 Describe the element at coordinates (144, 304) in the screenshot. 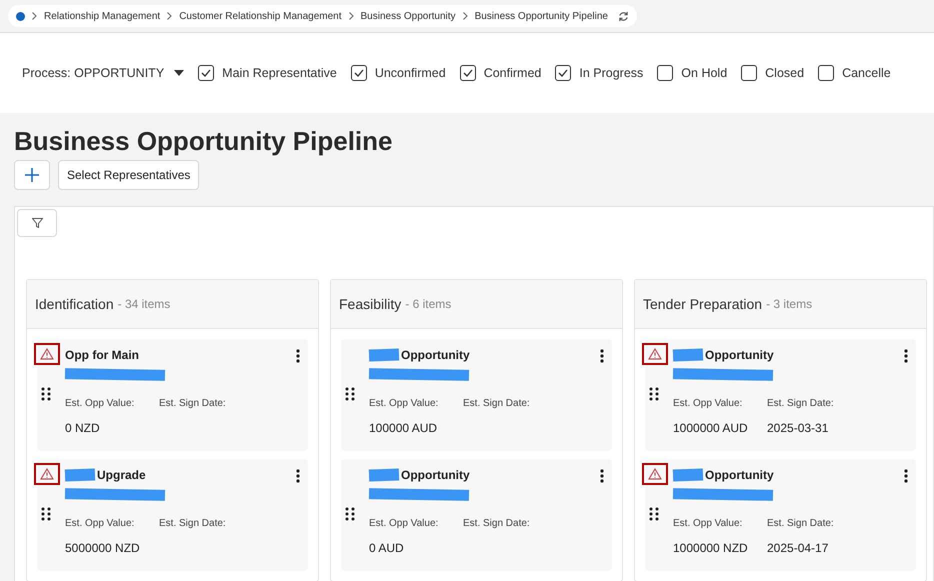

I see `item-count: - 34 items` at that location.